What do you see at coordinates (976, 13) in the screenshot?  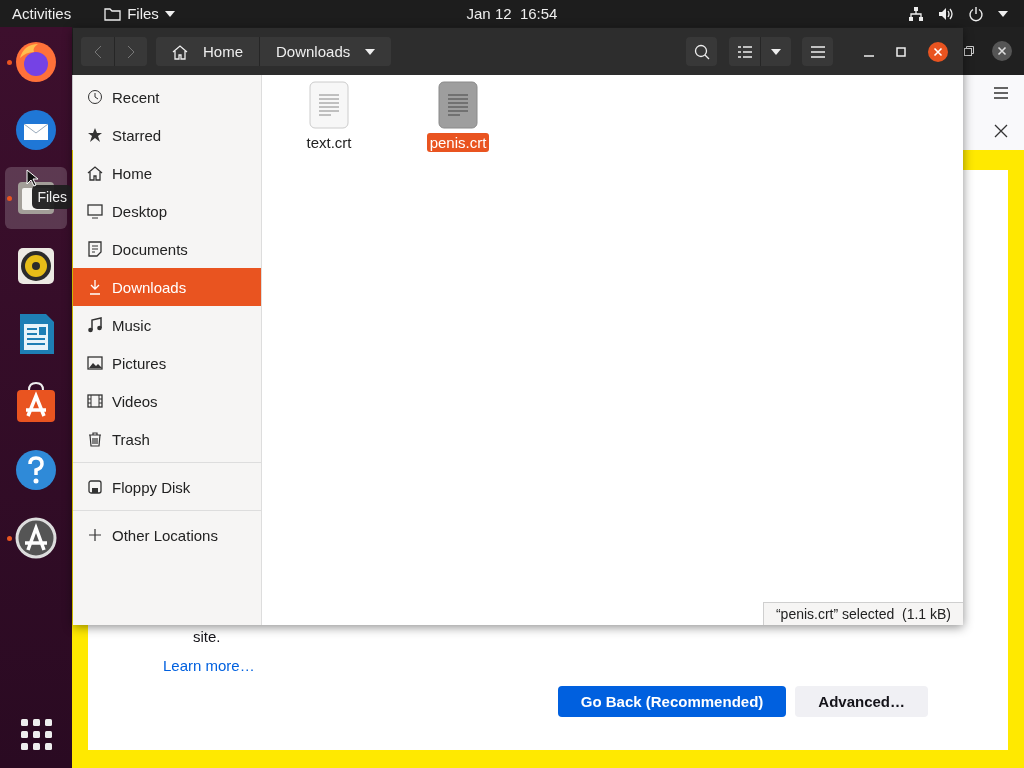 I see `power-icon` at bounding box center [976, 13].